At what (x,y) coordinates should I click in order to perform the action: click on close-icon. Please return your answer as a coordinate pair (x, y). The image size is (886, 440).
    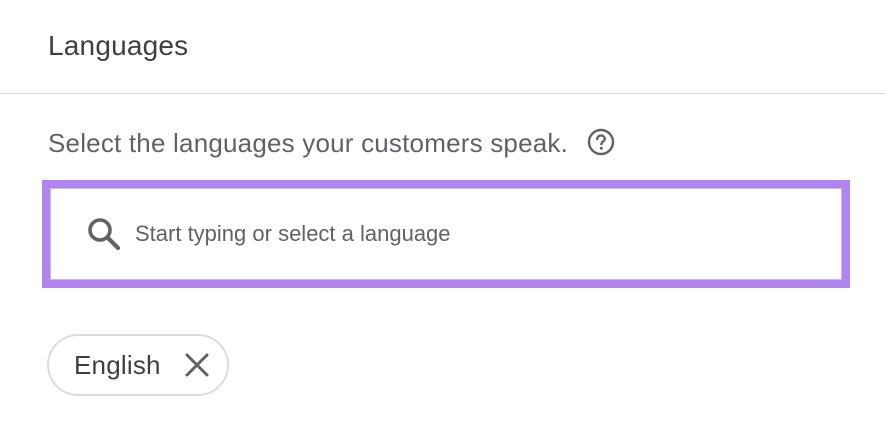
    Looking at the image, I should click on (197, 365).